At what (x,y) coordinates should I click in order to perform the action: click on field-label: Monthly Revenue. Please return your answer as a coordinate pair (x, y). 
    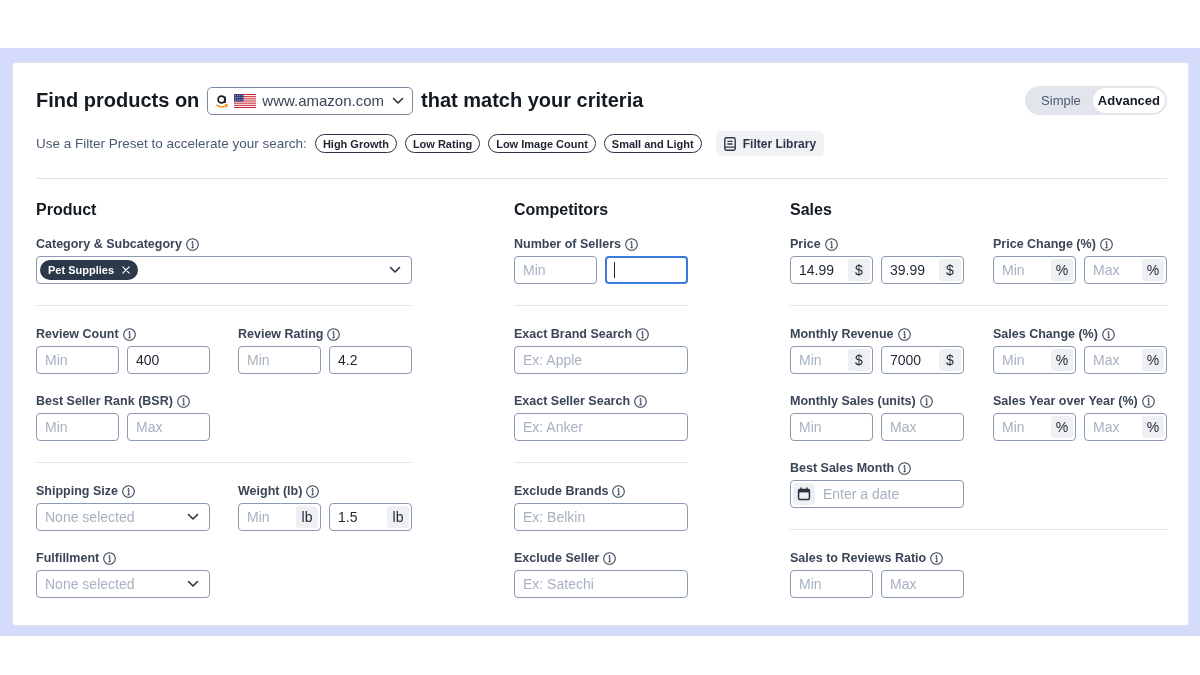
    Looking at the image, I should click on (842, 334).